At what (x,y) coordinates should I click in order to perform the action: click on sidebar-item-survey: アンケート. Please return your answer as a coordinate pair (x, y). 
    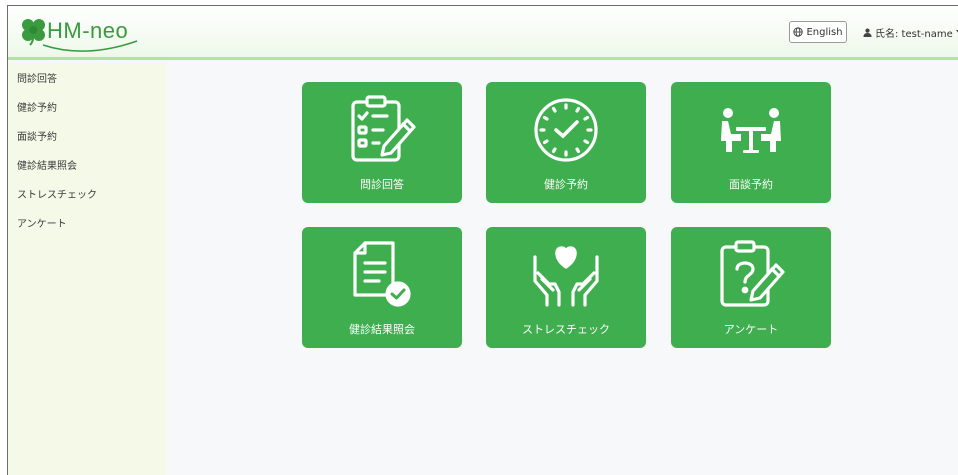
    Looking at the image, I should click on (42, 222).